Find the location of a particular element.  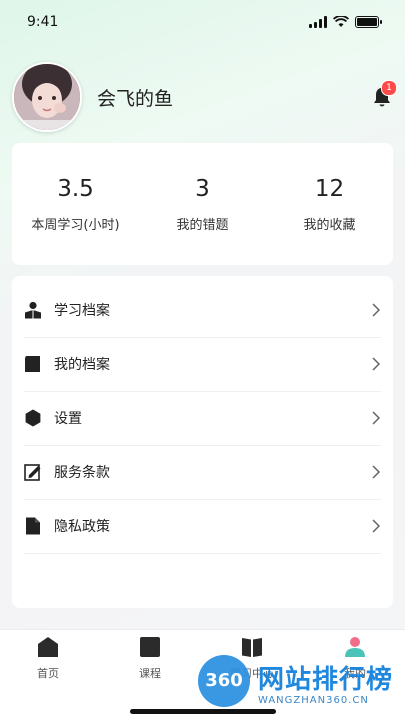

menu-label: 学习档案 is located at coordinates (82, 311).